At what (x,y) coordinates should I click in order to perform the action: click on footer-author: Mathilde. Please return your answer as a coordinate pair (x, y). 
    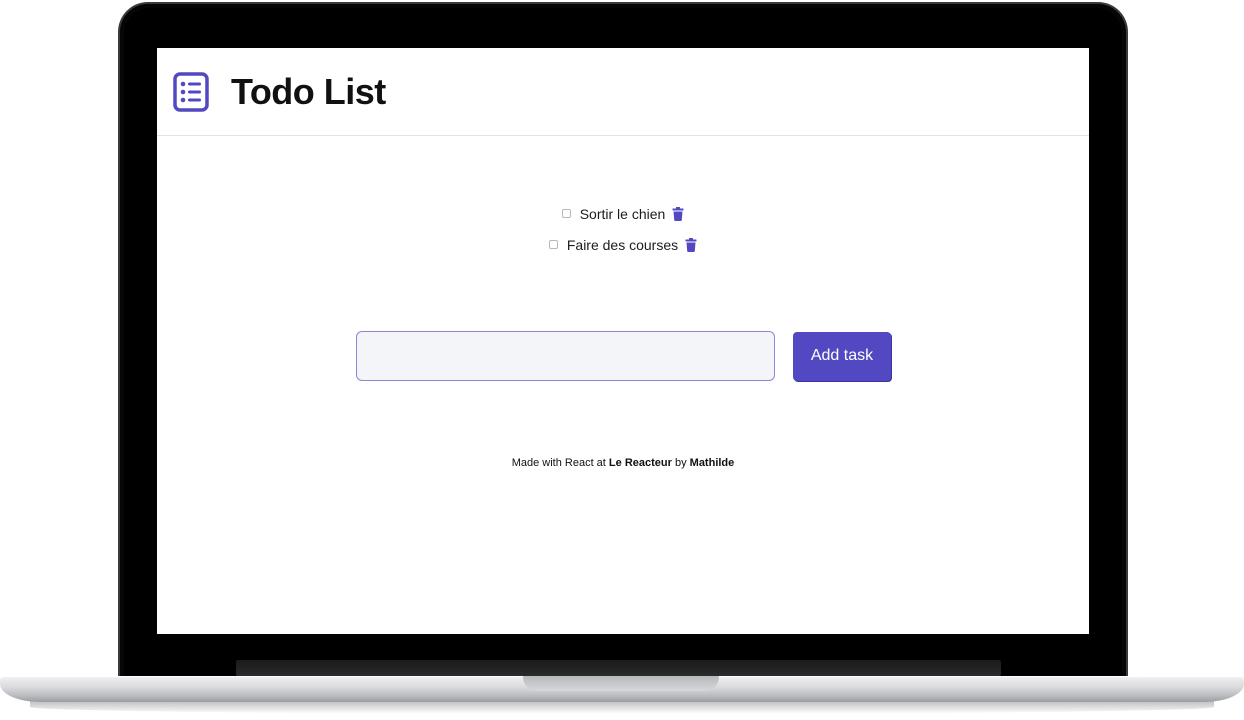
    Looking at the image, I should click on (712, 463).